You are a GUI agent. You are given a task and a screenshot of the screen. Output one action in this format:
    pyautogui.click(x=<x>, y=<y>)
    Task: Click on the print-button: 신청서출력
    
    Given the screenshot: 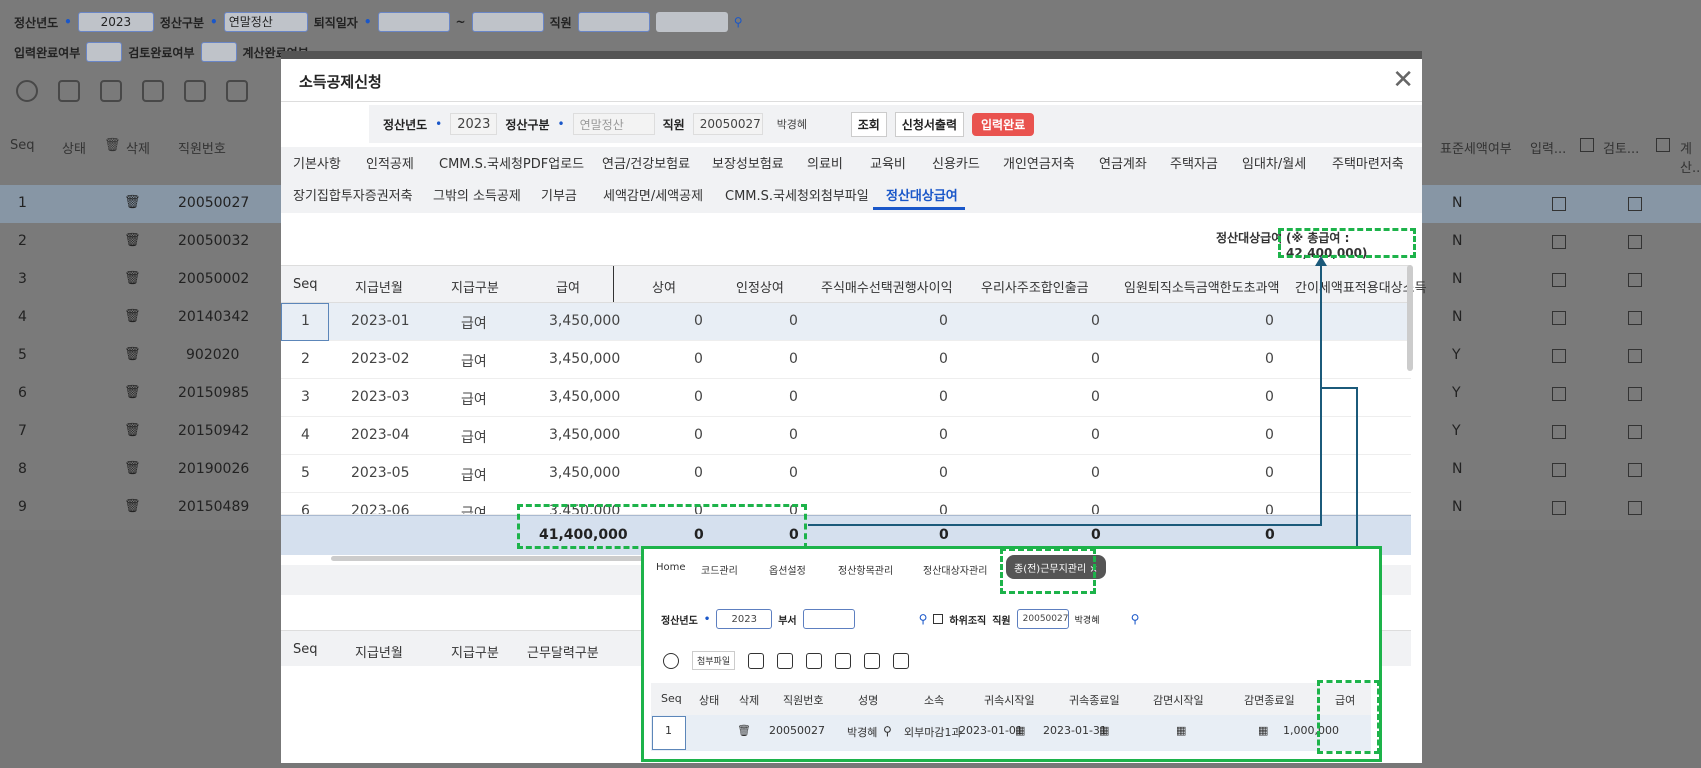 What is the action you would take?
    pyautogui.click(x=929, y=124)
    